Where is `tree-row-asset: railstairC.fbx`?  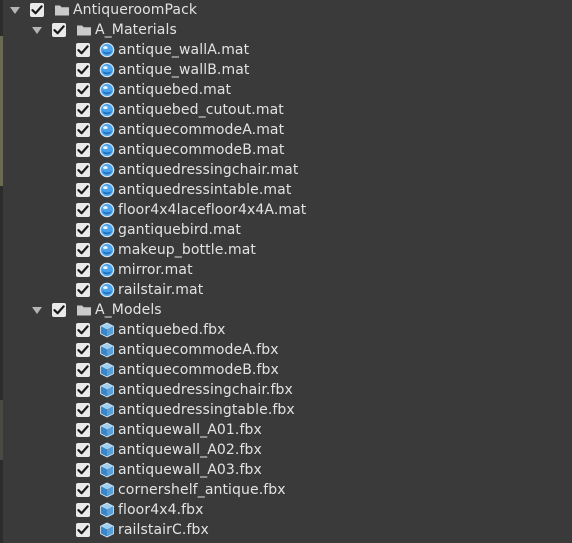 tree-row-asset: railstairC.fbx is located at coordinates (286, 530).